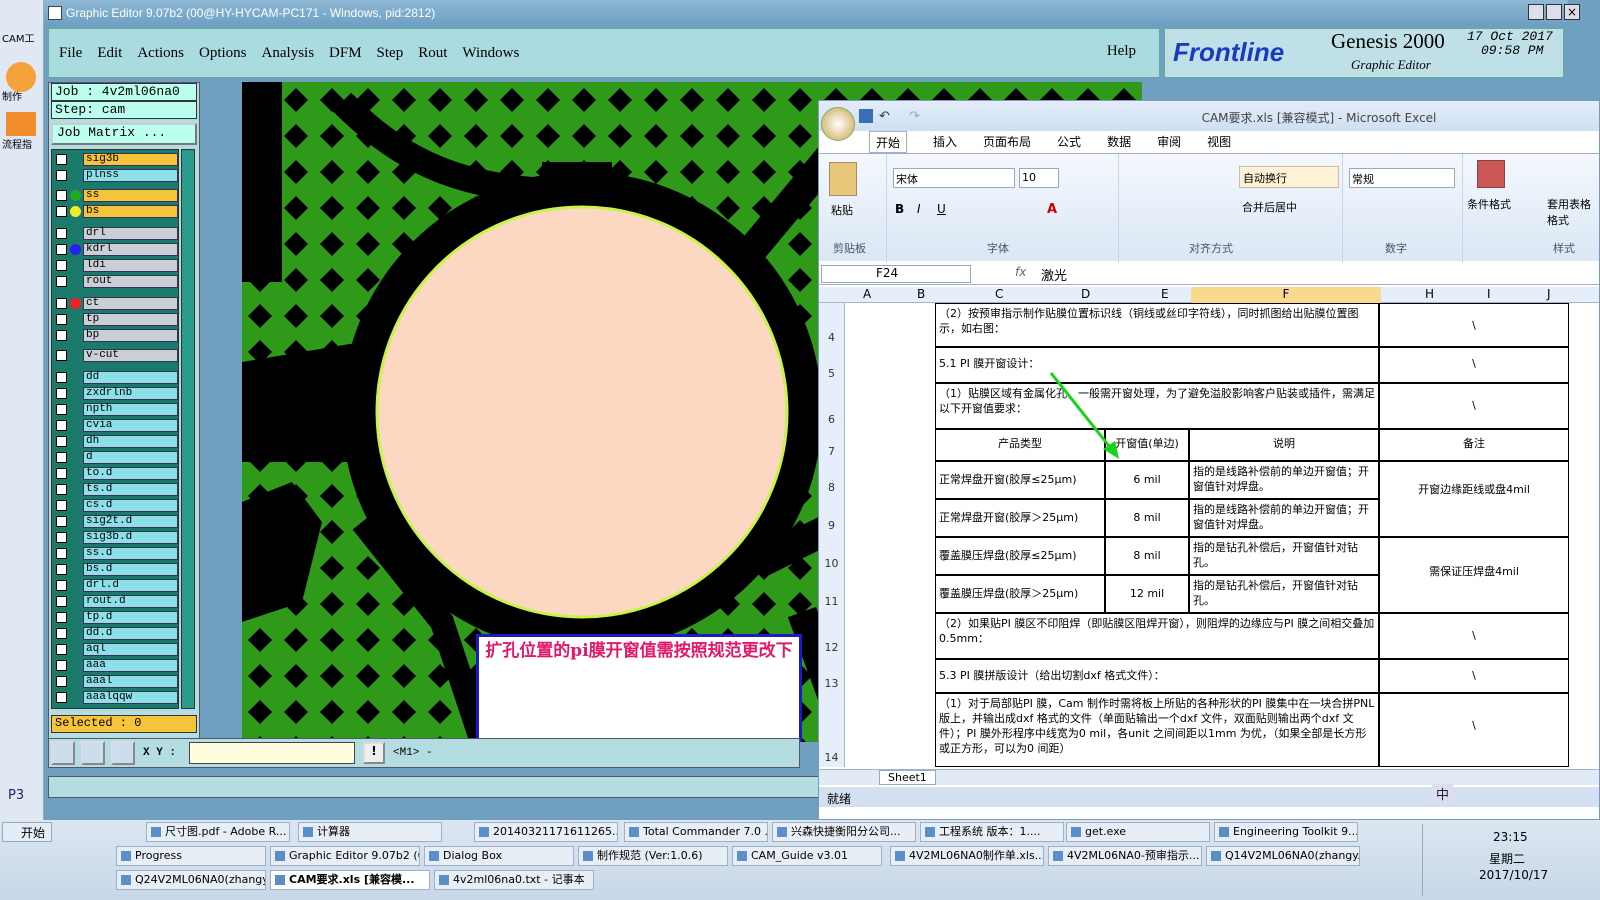 The image size is (1600, 900). Describe the element at coordinates (1536, 12) in the screenshot. I see `minimize-button` at that location.